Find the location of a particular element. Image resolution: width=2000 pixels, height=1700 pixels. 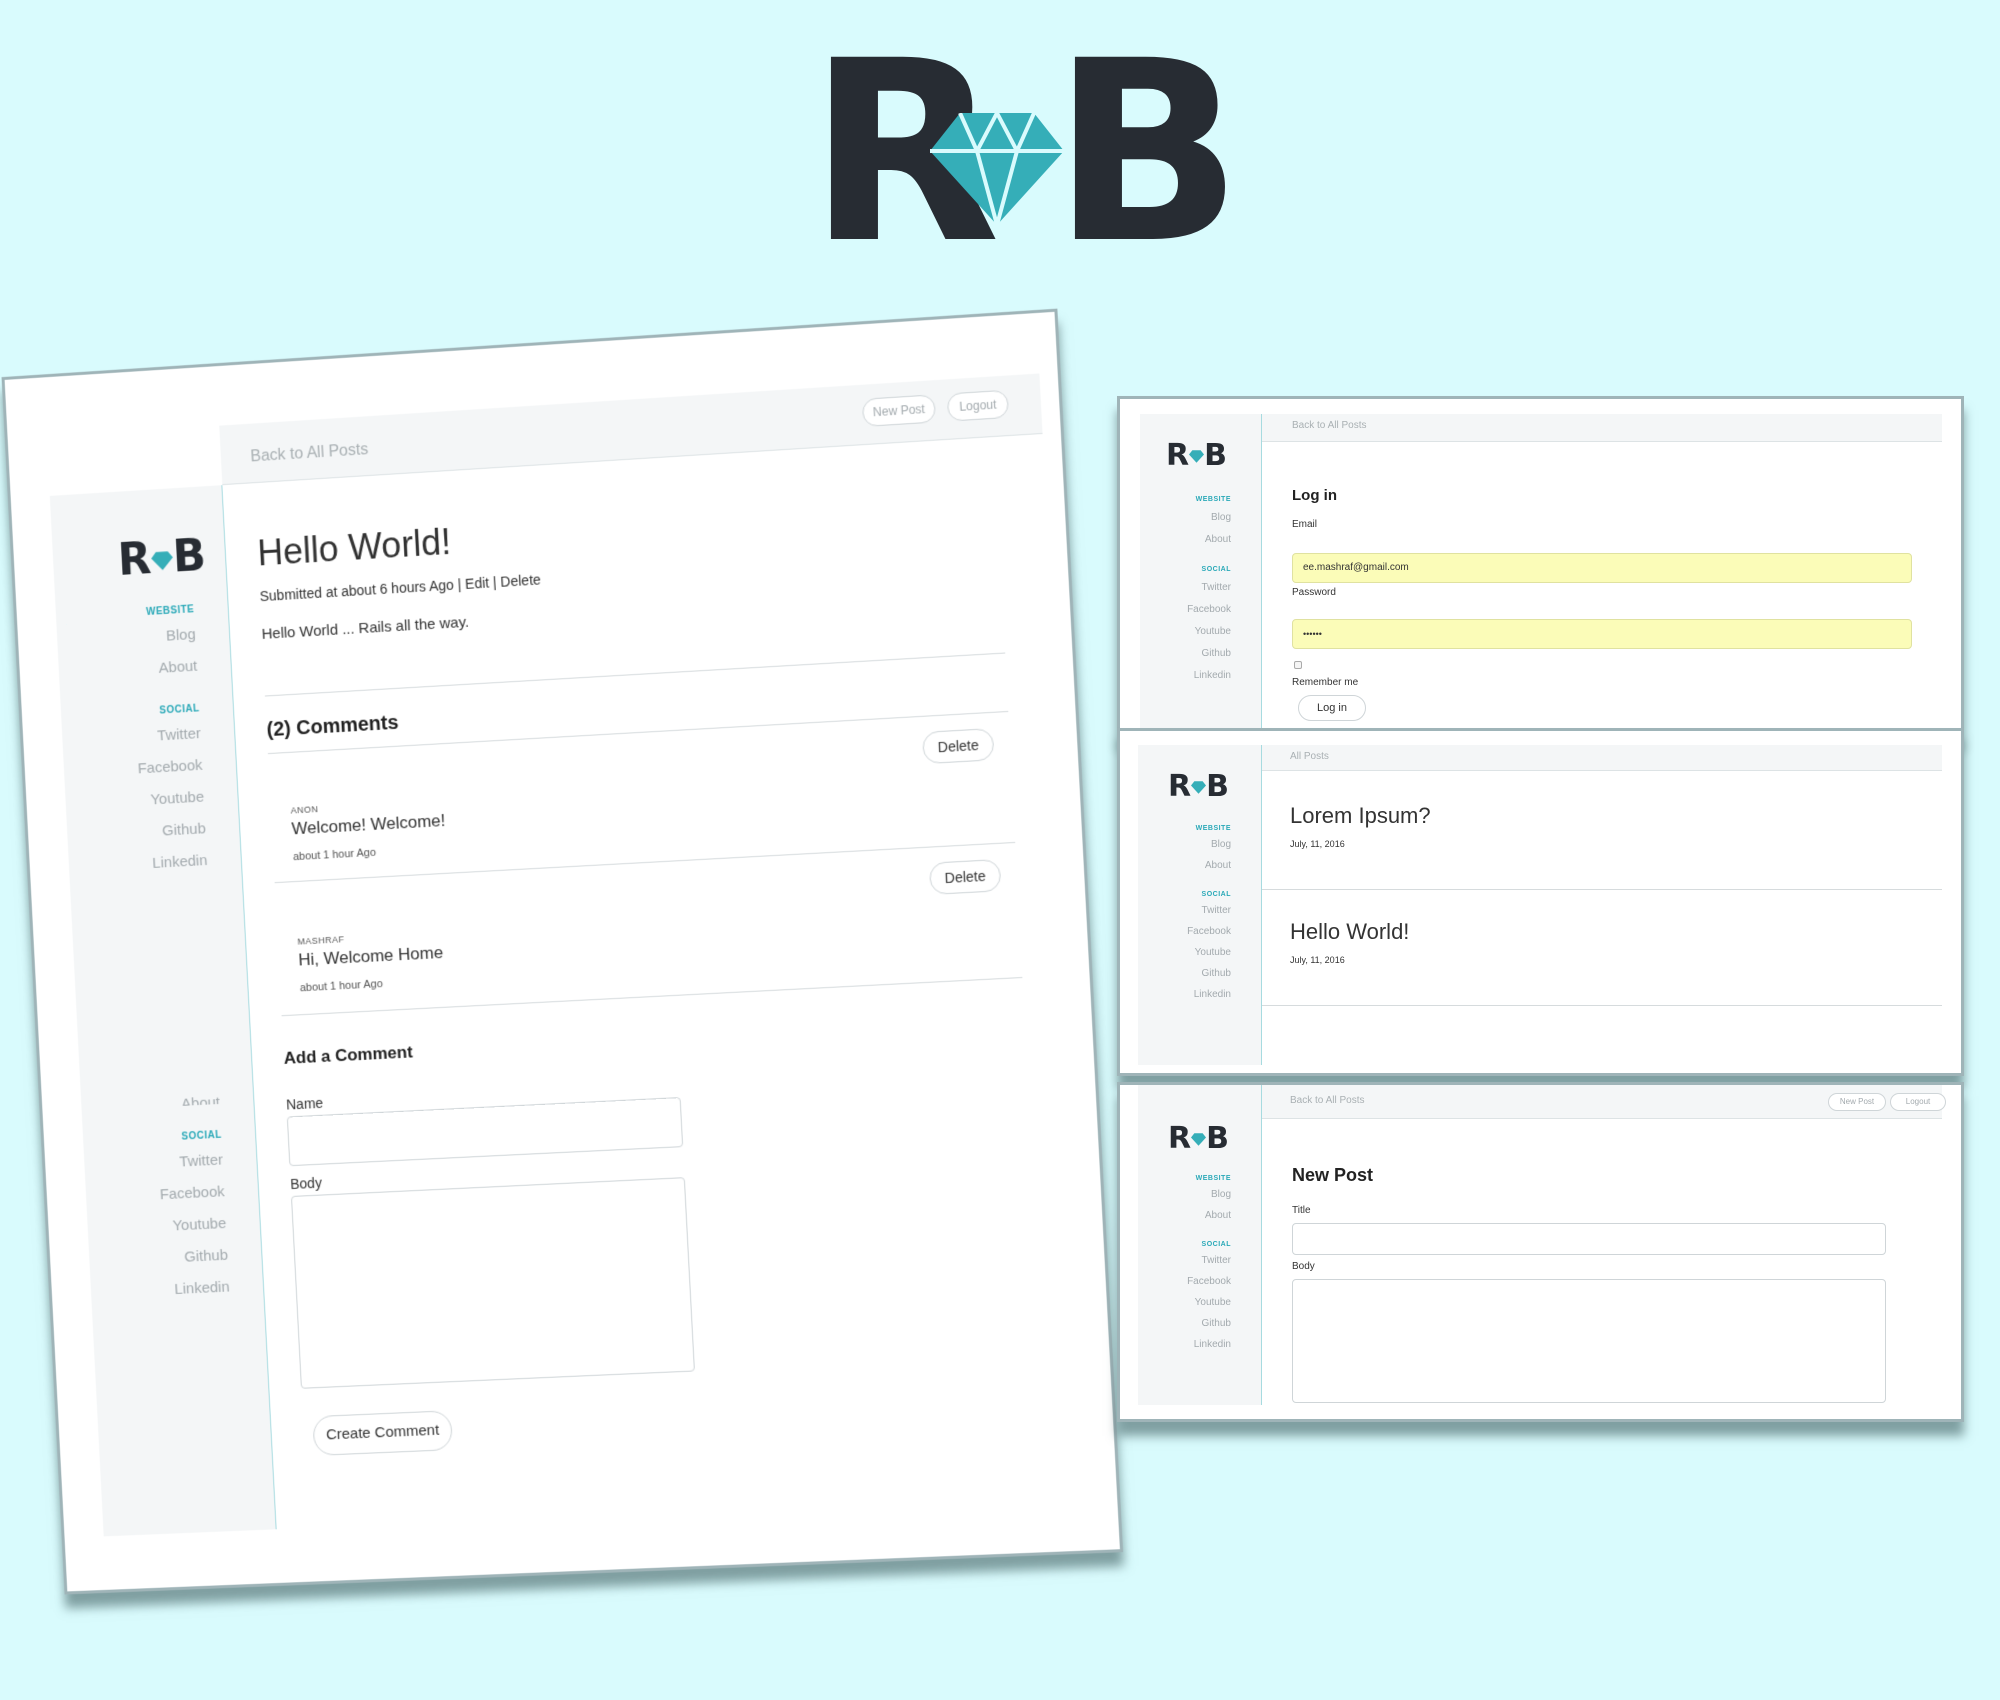

sidebar-item-youtube-repeat: Youtube is located at coordinates (199, 1224).